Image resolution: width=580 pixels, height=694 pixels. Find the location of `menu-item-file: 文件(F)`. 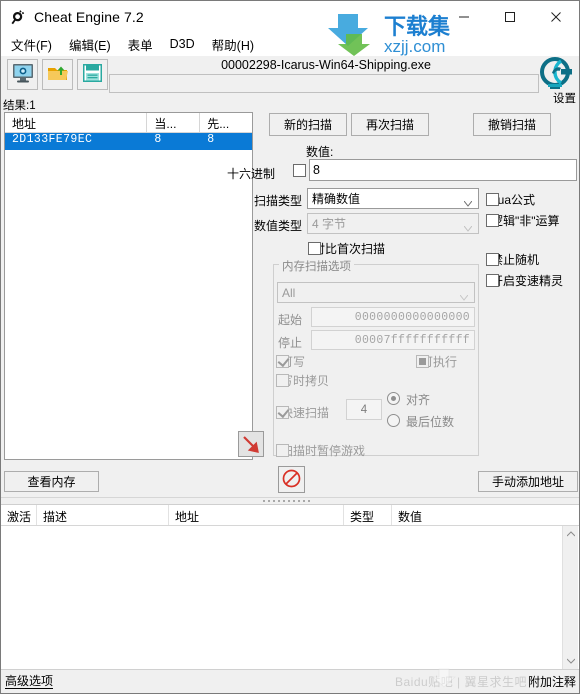

menu-item-file: 文件(F) is located at coordinates (31, 44).